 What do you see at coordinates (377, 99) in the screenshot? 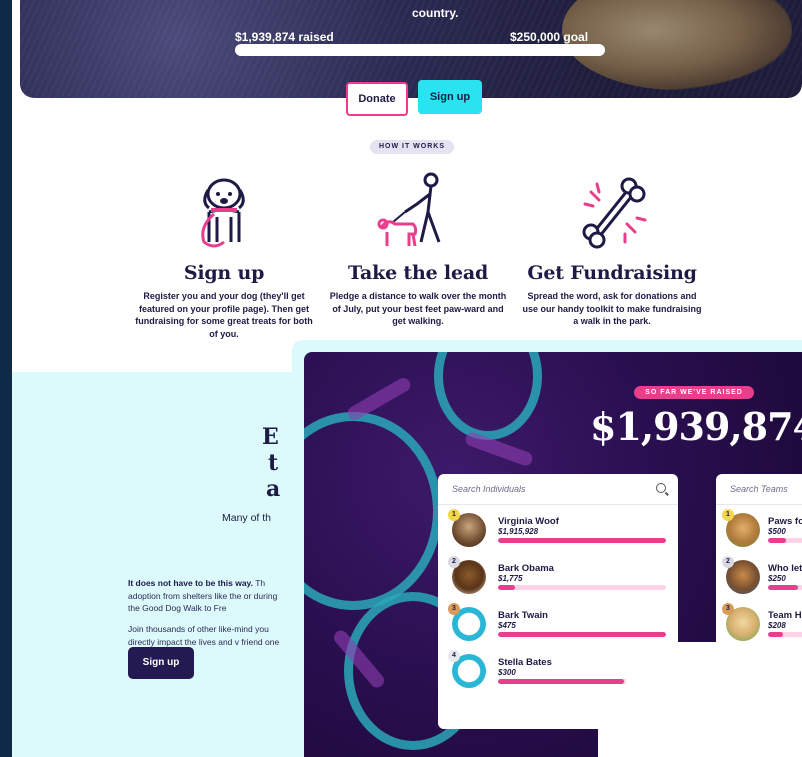
I see `donate-button: Donate` at bounding box center [377, 99].